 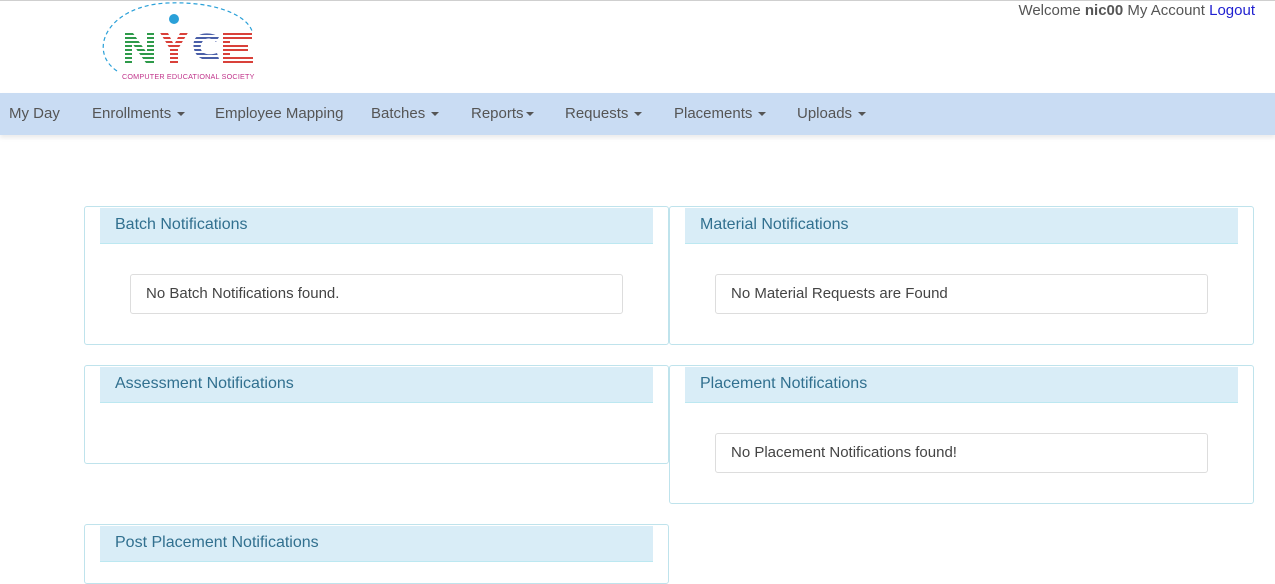 I want to click on my-account-link: My Account, so click(x=1166, y=10).